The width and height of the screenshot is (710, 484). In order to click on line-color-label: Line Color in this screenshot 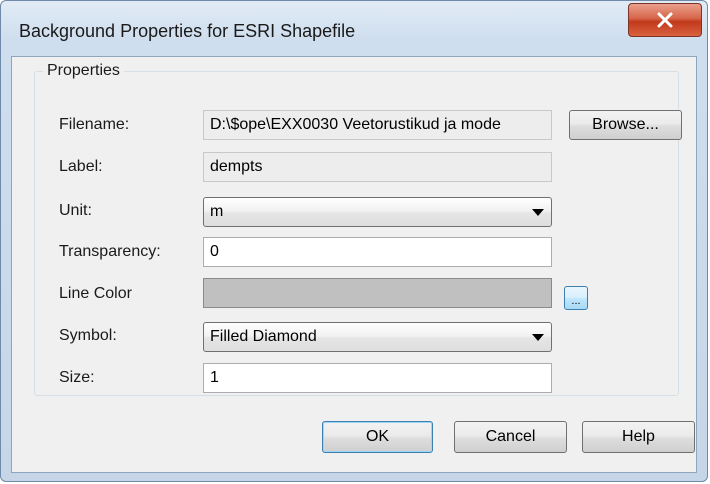, I will do `click(95, 293)`.